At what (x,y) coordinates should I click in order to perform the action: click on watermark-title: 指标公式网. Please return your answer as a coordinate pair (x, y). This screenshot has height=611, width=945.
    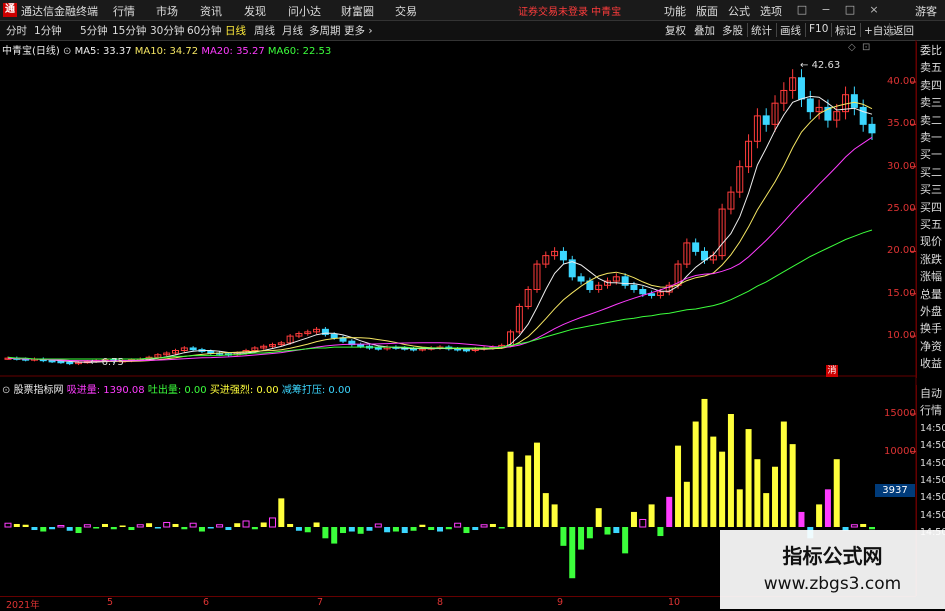
    Looking at the image, I should click on (832, 556).